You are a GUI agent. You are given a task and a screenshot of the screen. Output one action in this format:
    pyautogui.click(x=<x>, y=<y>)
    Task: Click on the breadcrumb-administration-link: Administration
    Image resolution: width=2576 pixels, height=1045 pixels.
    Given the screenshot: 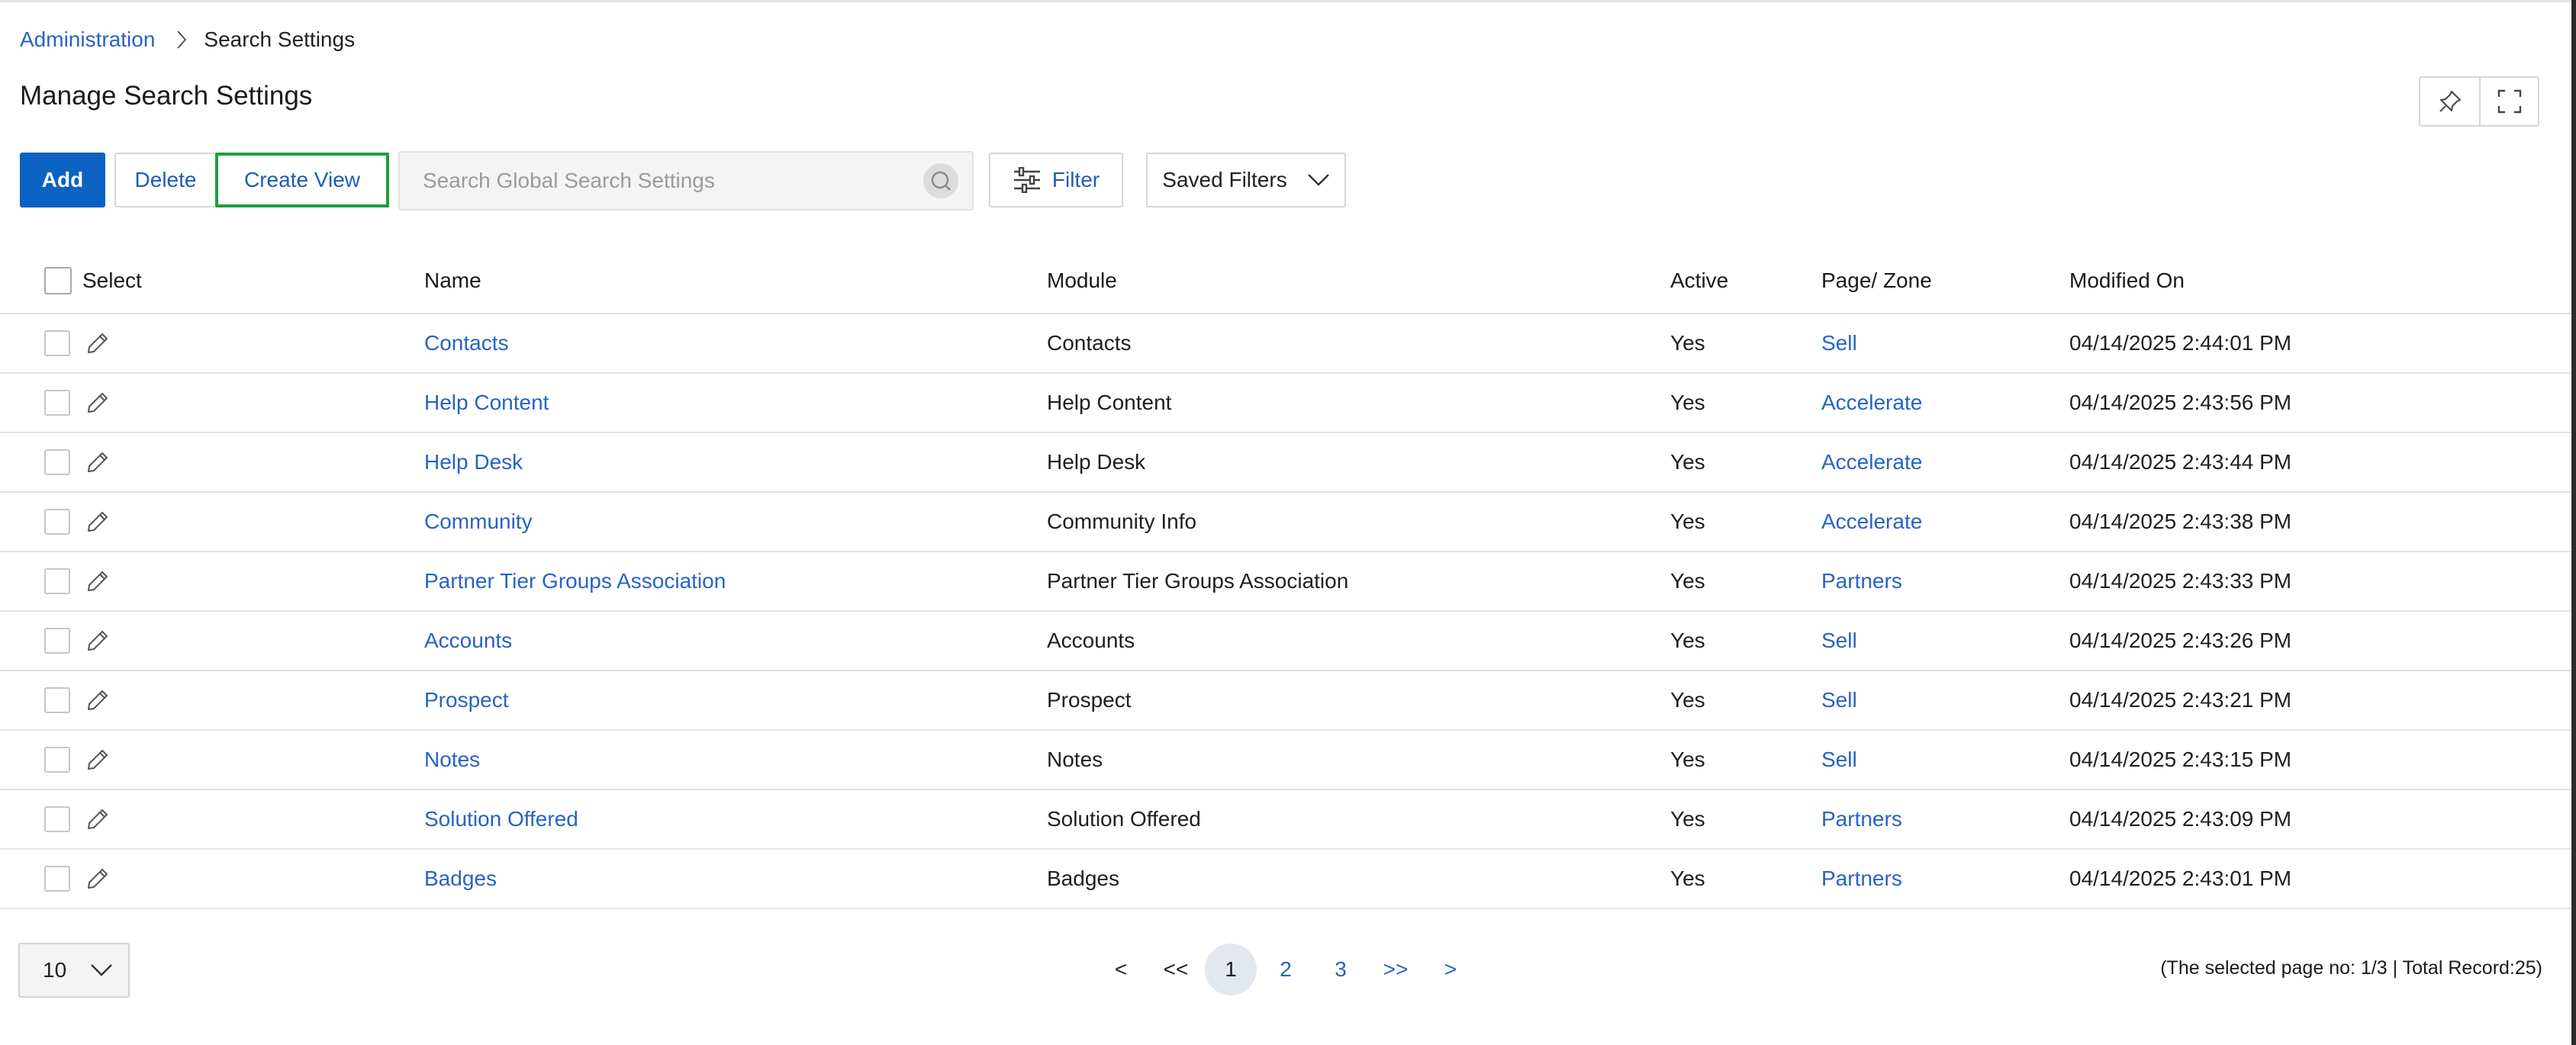 What is the action you would take?
    pyautogui.click(x=87, y=39)
    